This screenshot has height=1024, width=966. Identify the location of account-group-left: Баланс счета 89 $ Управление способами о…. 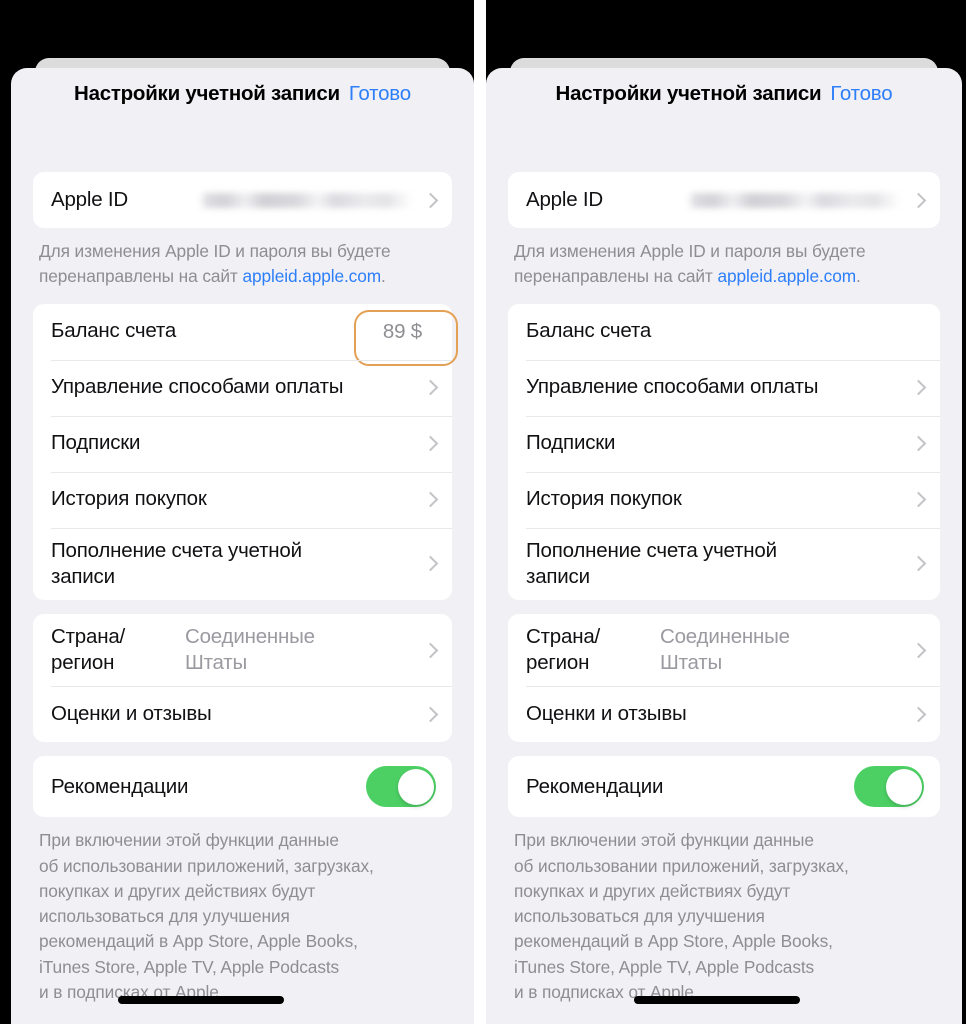
(245, 451).